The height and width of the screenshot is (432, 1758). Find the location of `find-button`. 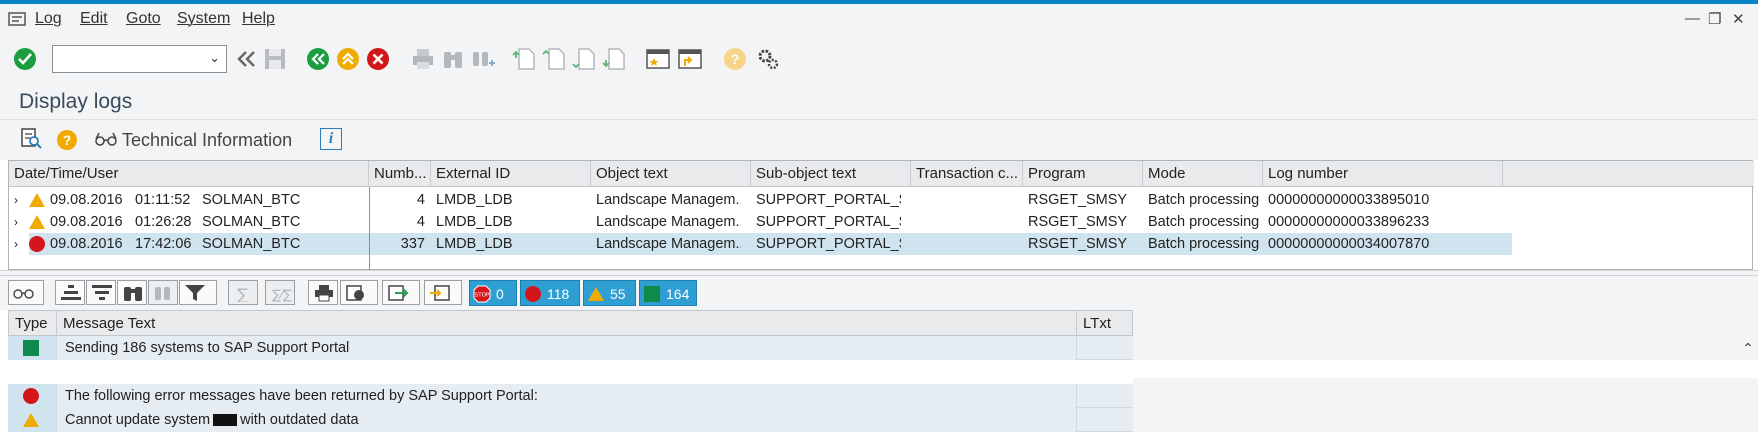

find-button is located at coordinates (132, 292).